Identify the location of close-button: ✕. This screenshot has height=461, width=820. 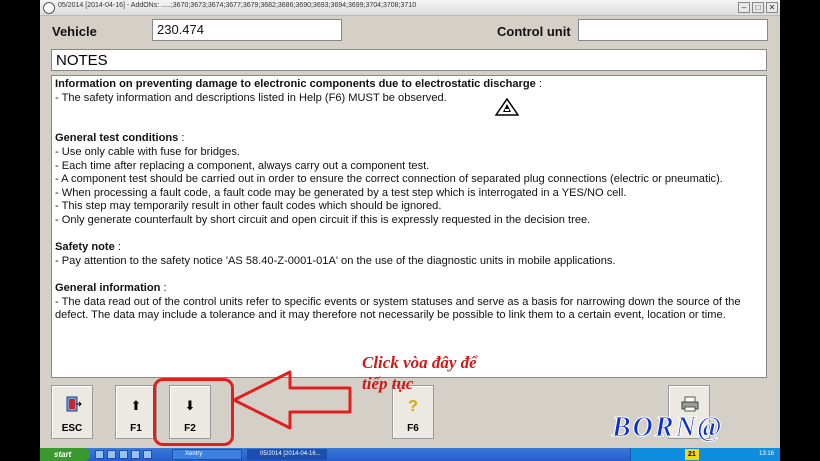
(772, 7).